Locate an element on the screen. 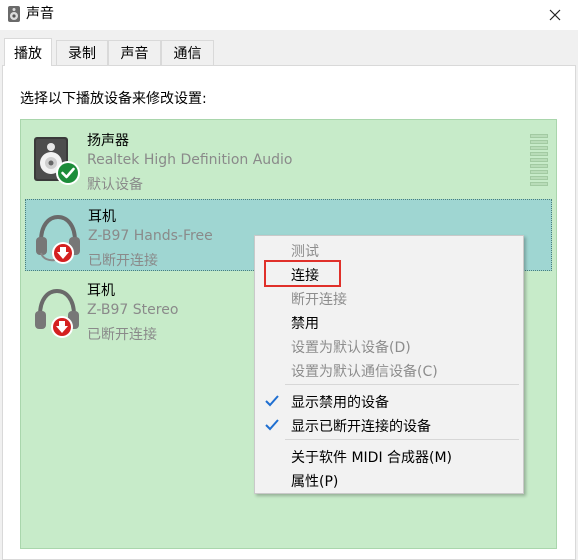  menu-item-disable: 禁用 is located at coordinates (389, 322).